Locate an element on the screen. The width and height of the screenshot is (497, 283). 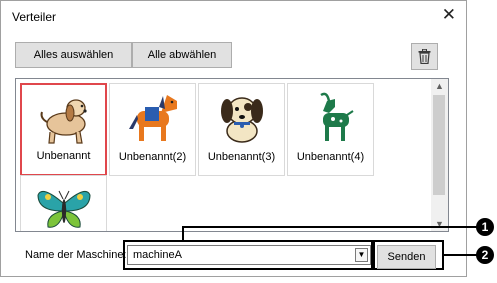
design-item-label: Unbenannt(3) is located at coordinates (241, 157).